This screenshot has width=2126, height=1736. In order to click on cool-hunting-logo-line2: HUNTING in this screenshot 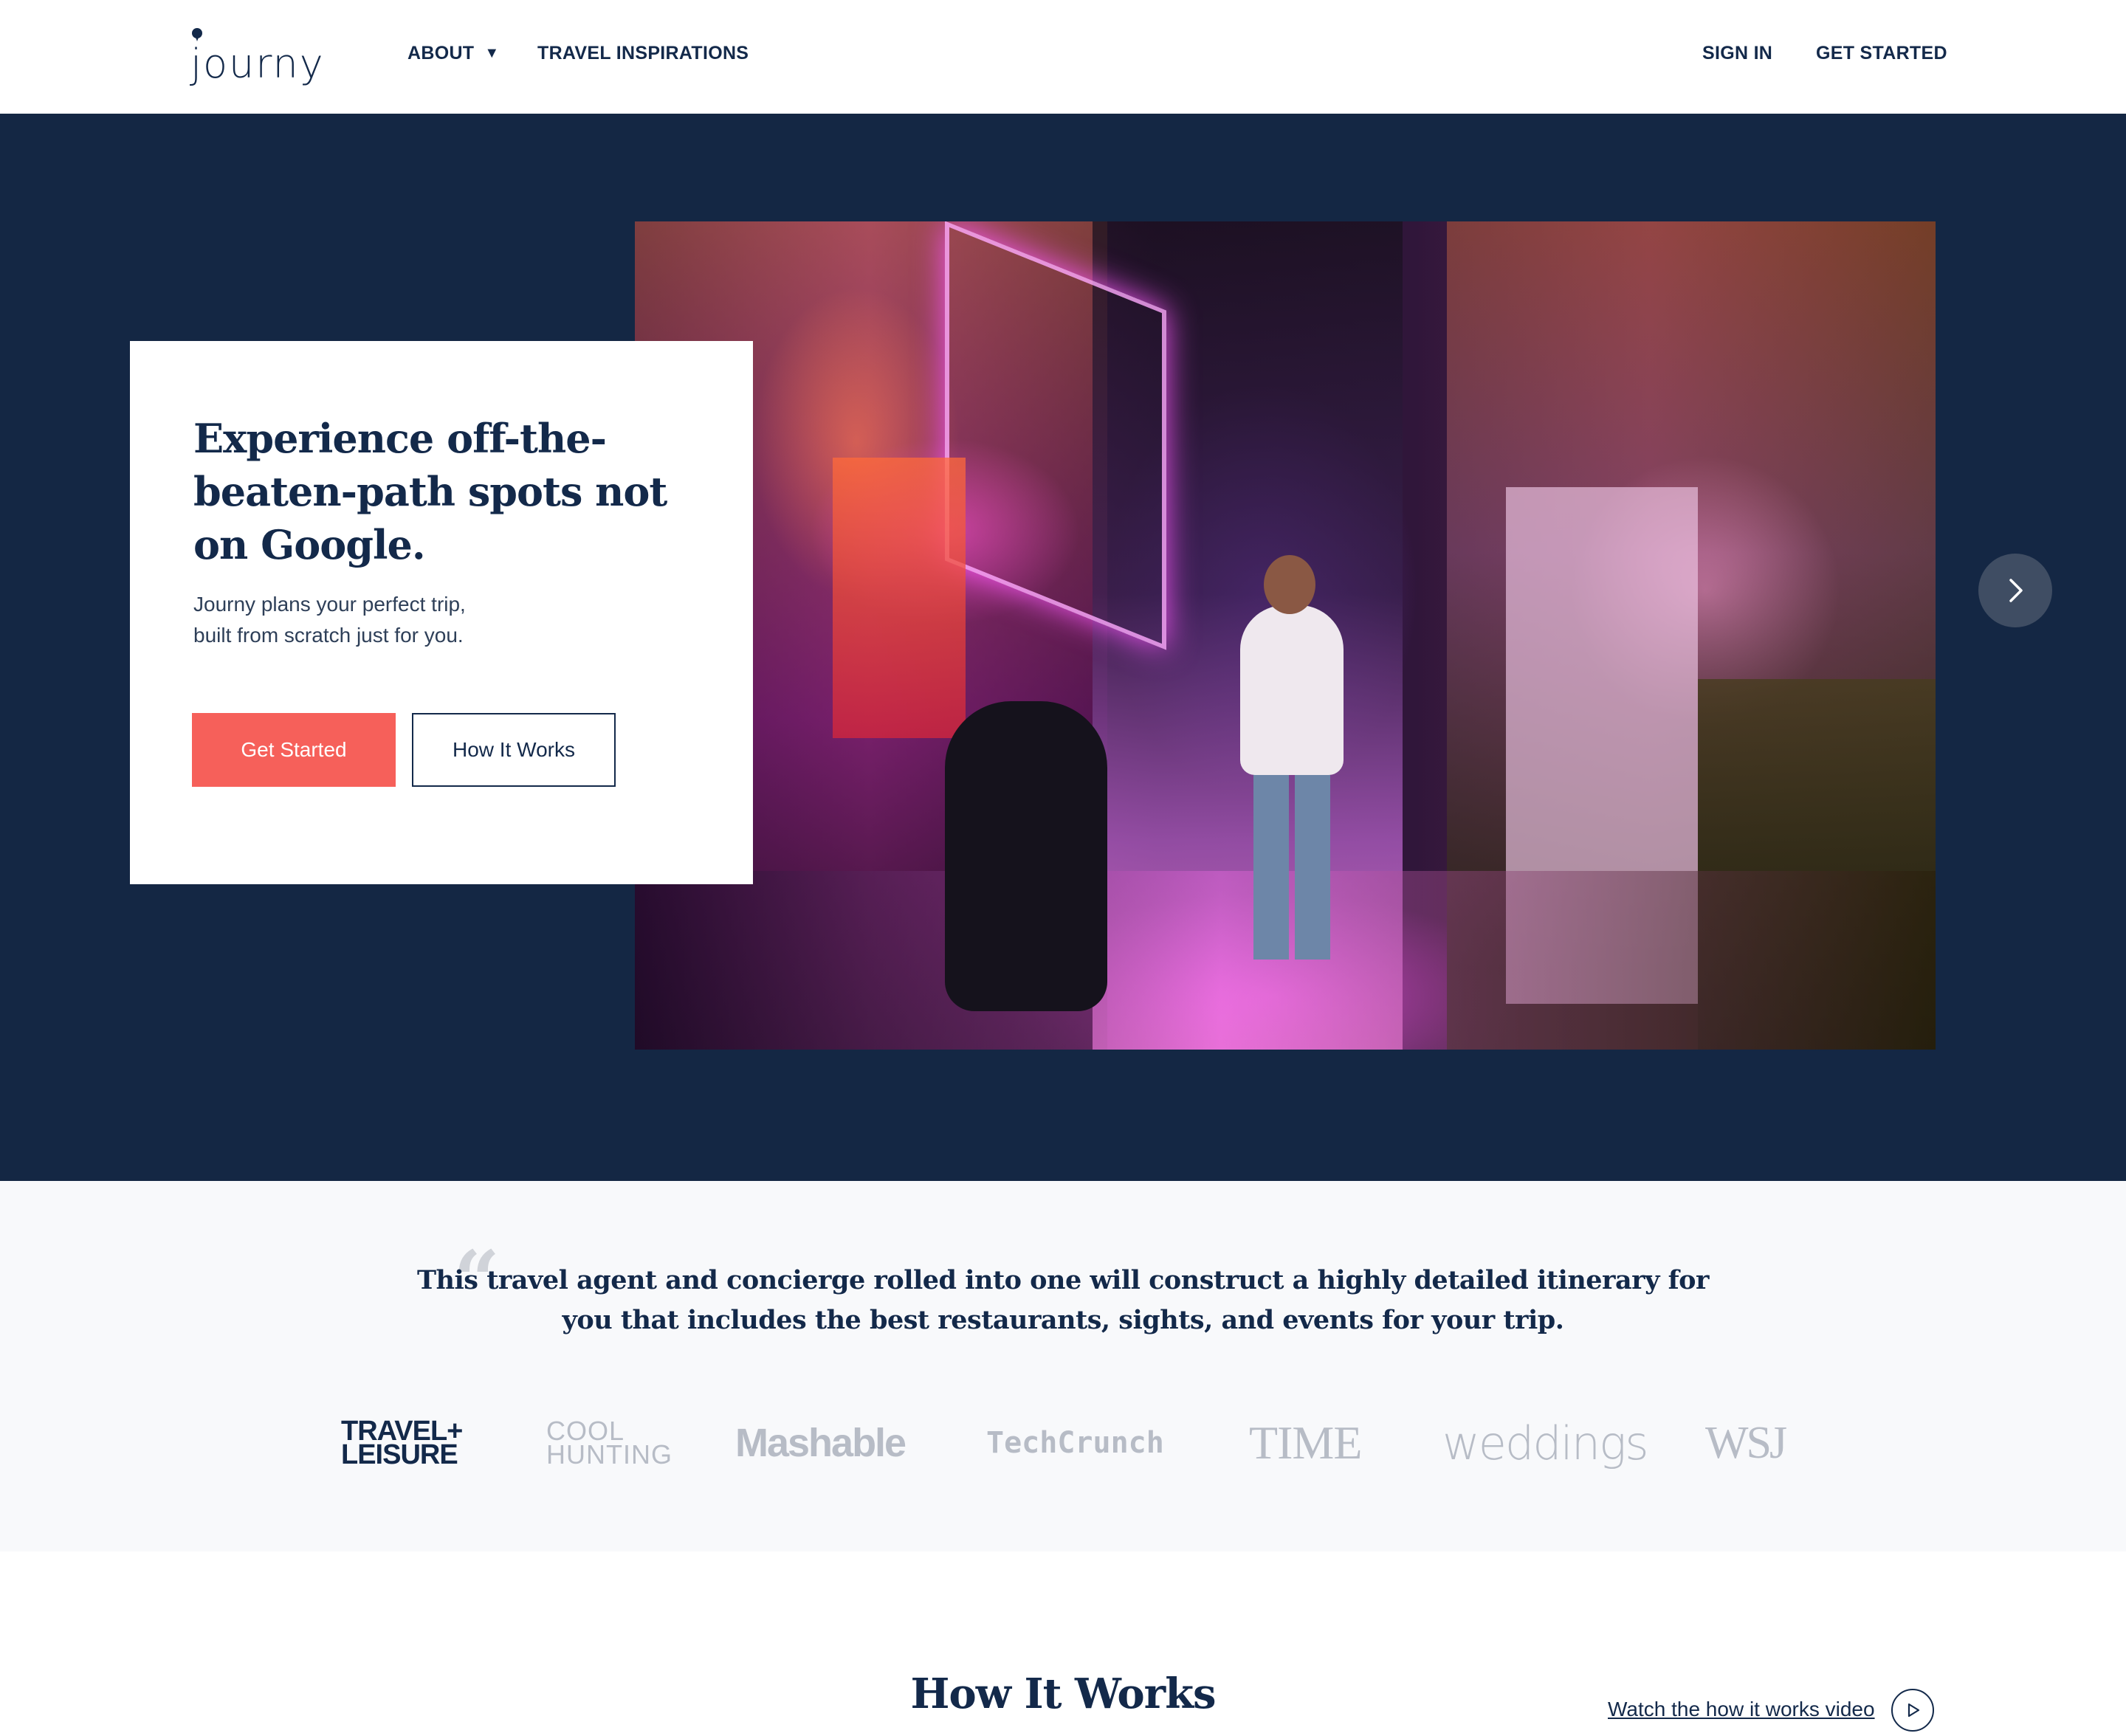, I will do `click(609, 1454)`.